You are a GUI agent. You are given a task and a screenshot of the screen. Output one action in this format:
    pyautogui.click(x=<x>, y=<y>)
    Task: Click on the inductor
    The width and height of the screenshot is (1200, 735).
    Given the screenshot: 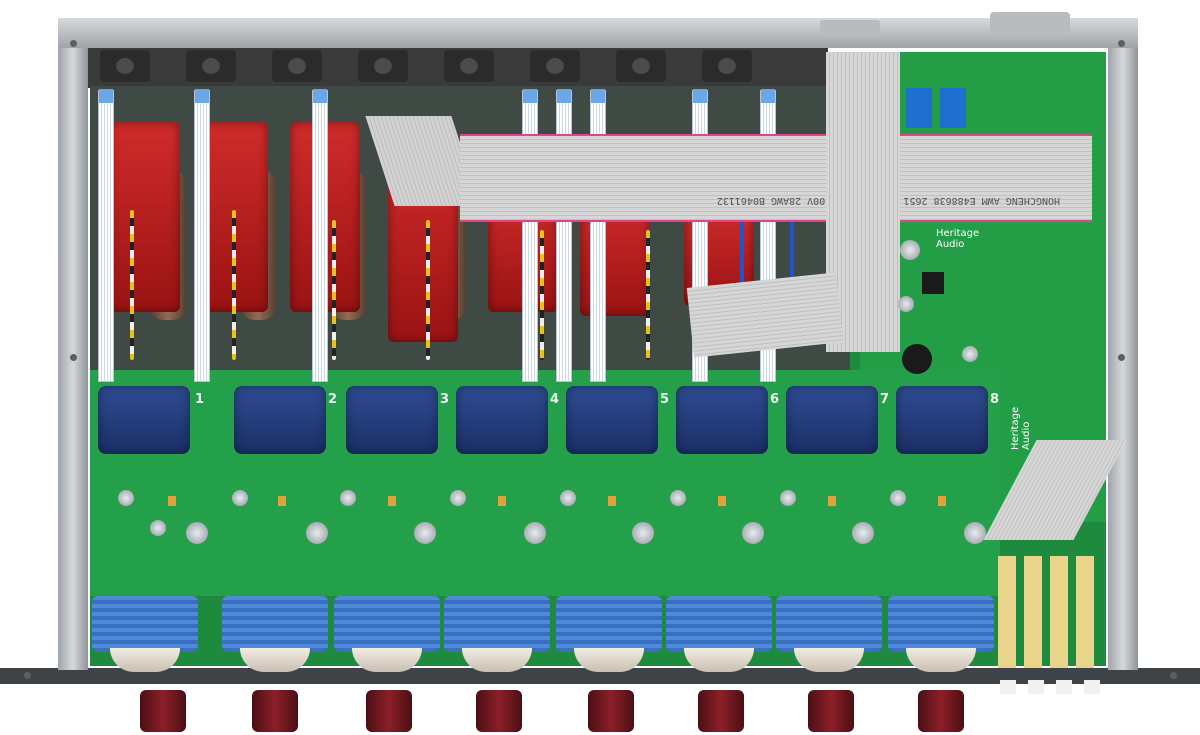 What is the action you would take?
    pyautogui.click(x=917, y=359)
    